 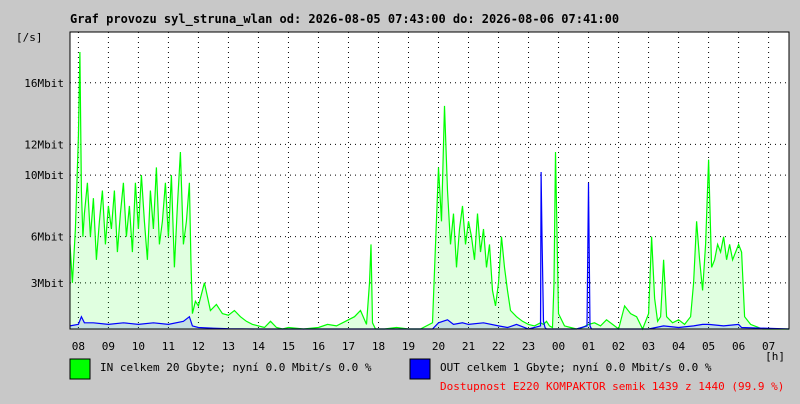 I want to click on x-tick-label: 03, so click(x=648, y=346).